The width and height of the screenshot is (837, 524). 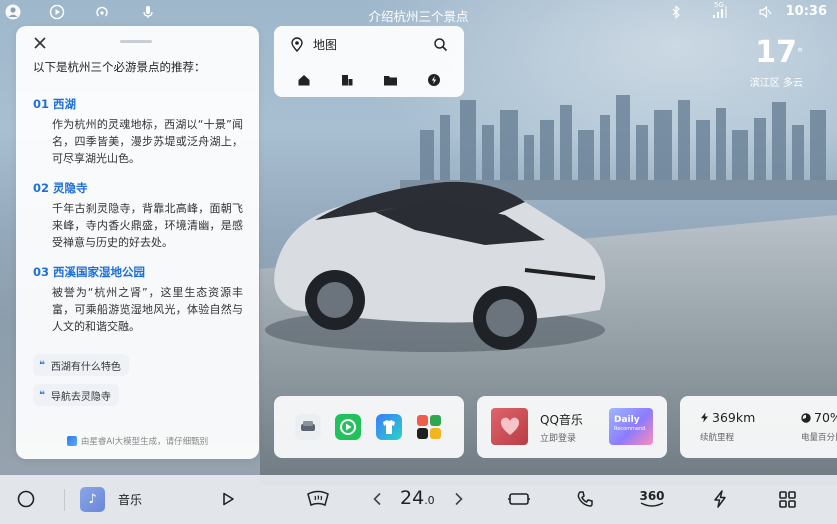 What do you see at coordinates (434, 81) in the screenshot?
I see `charging-station-icon` at bounding box center [434, 81].